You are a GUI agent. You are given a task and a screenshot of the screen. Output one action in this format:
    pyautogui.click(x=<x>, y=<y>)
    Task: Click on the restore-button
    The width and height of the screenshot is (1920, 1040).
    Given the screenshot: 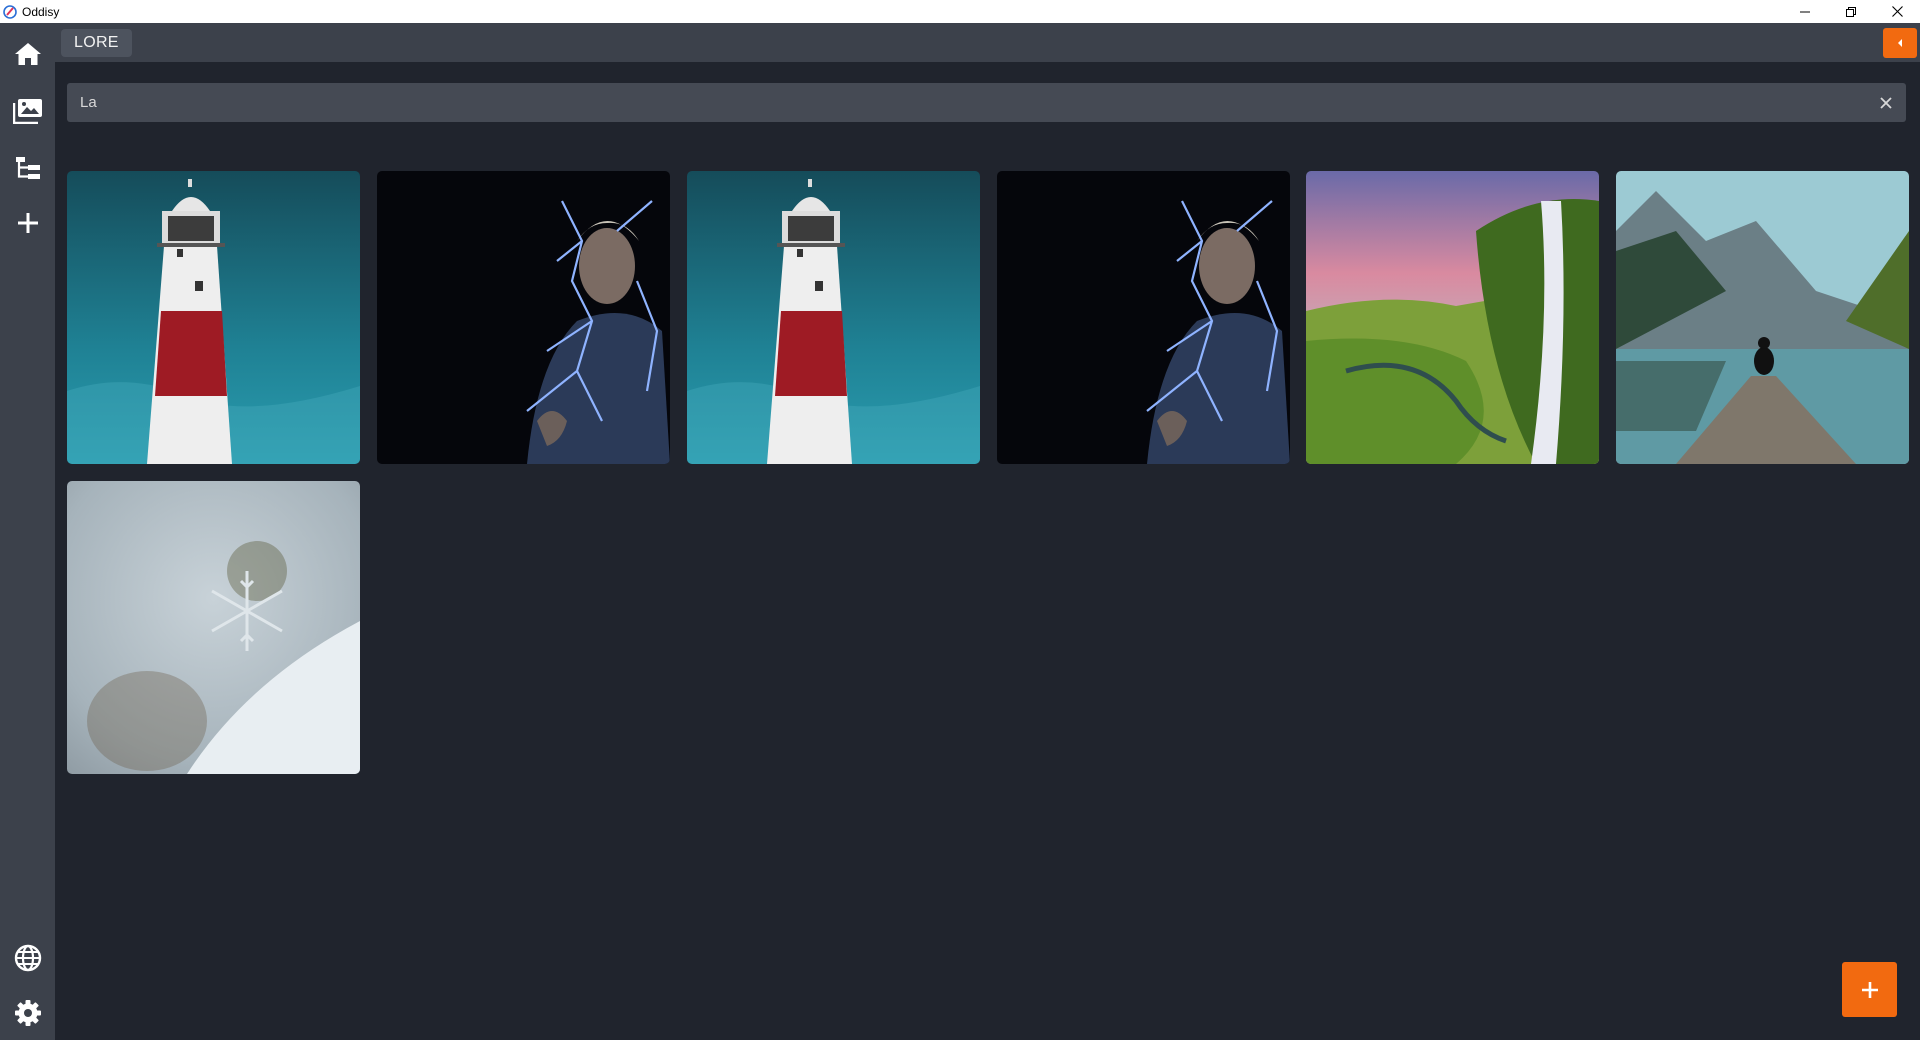 What is the action you would take?
    pyautogui.click(x=1851, y=11)
    